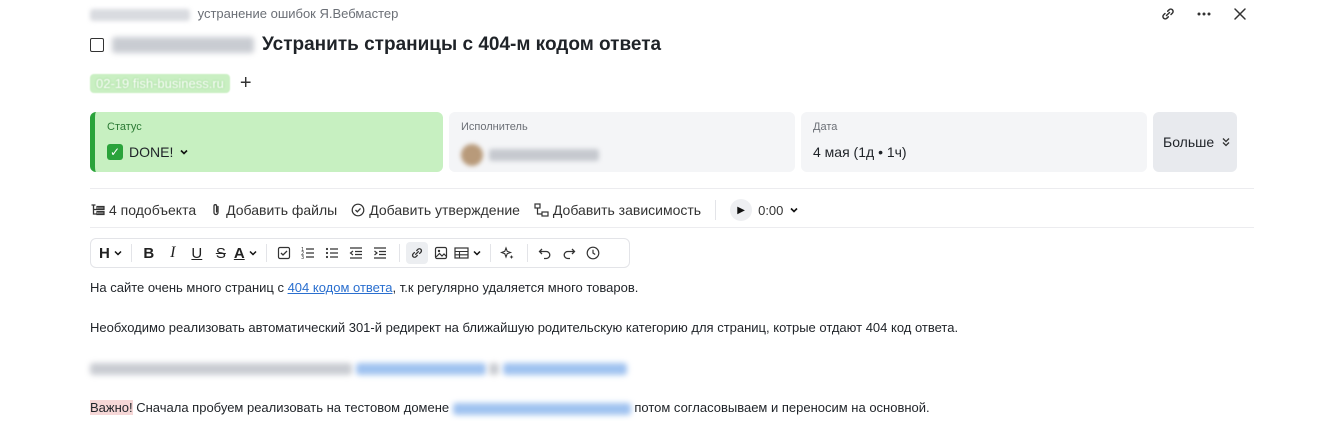 The image size is (1340, 421). I want to click on link-button-icon, so click(416, 253).